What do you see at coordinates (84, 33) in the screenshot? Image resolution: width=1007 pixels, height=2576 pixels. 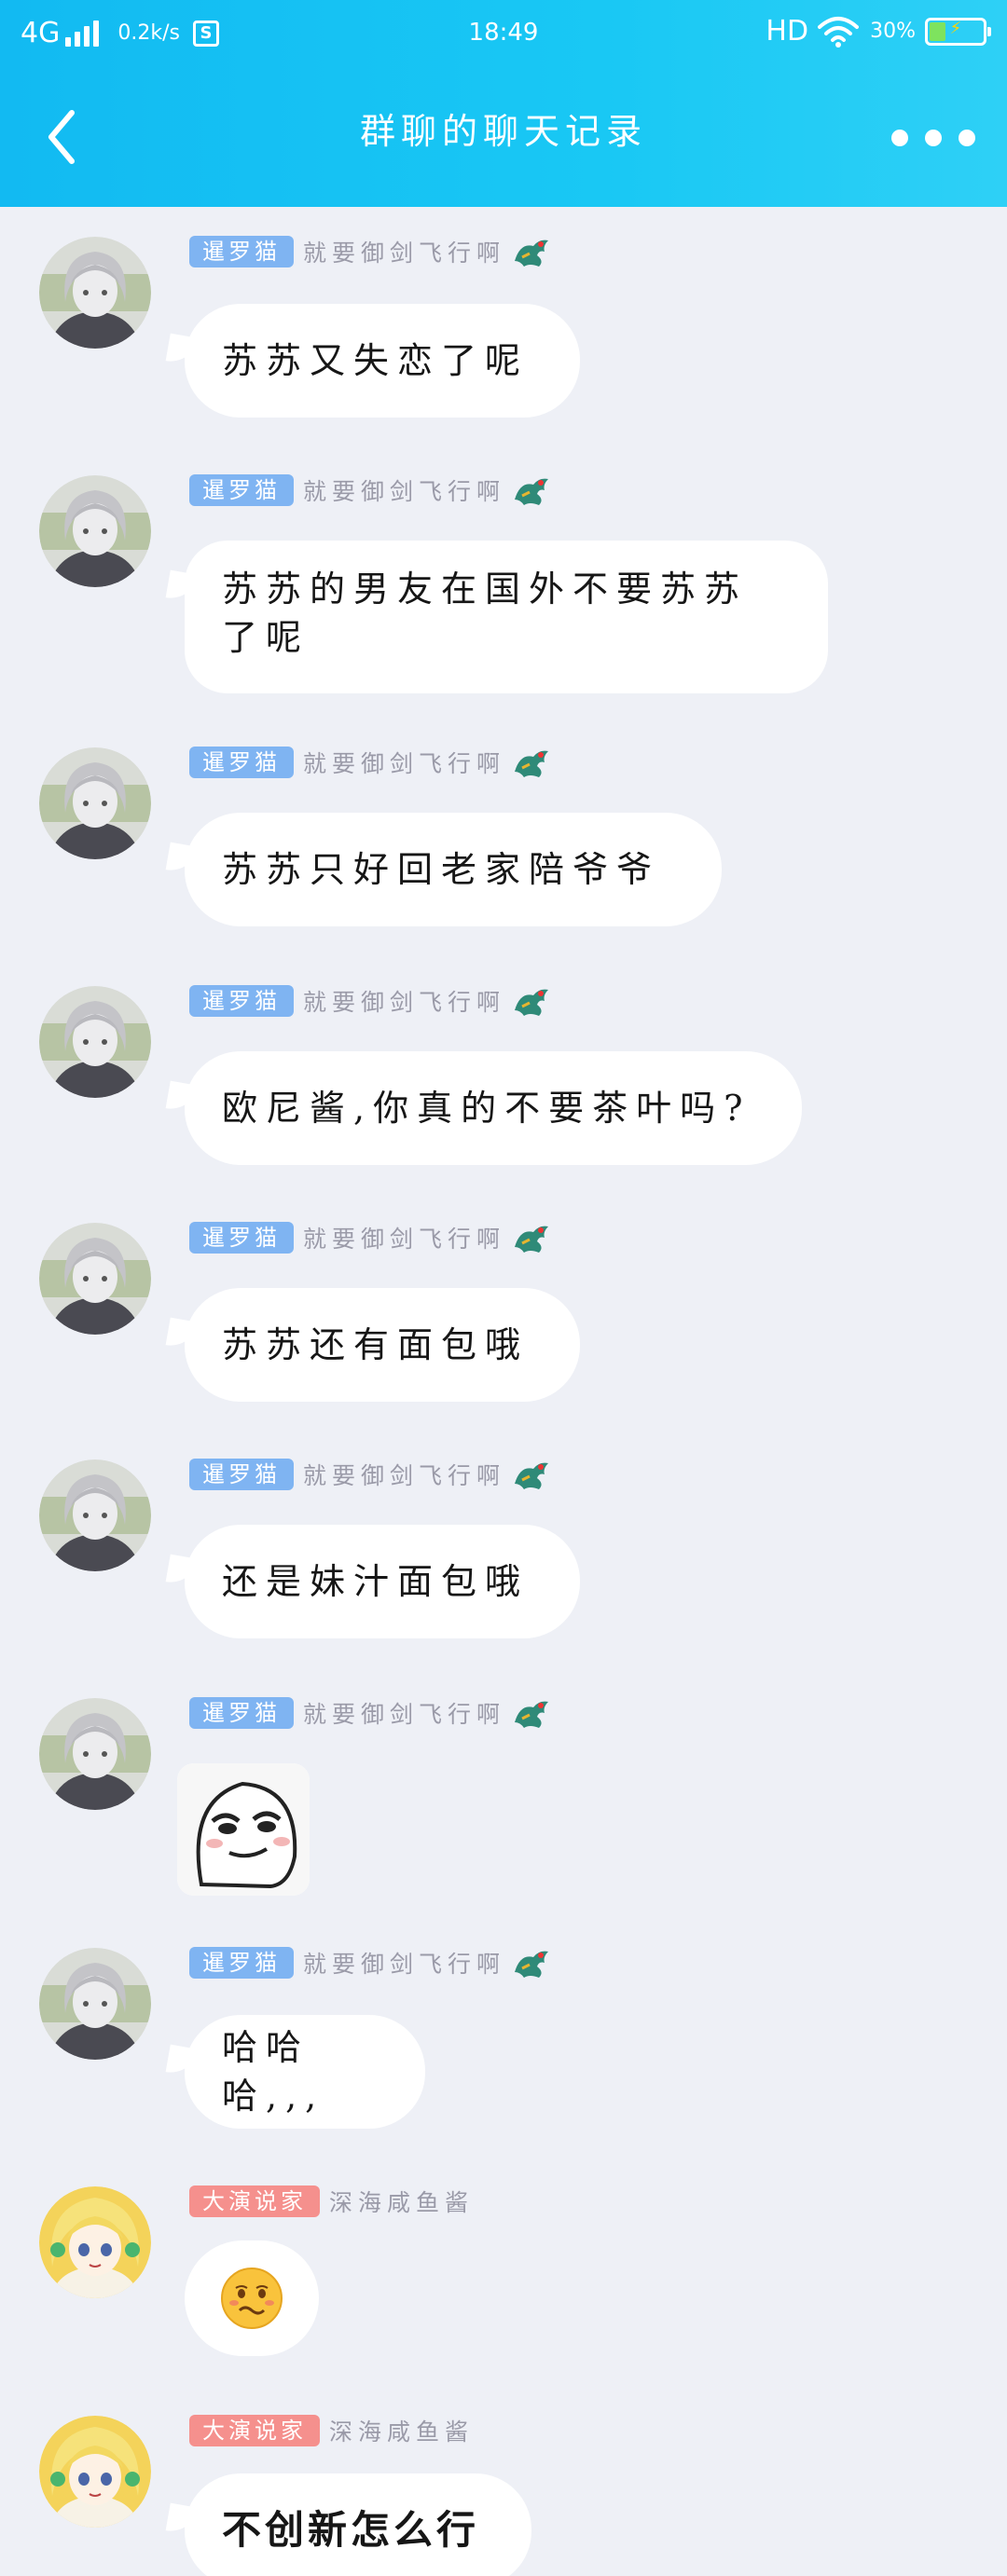 I see `signal-icon` at bounding box center [84, 33].